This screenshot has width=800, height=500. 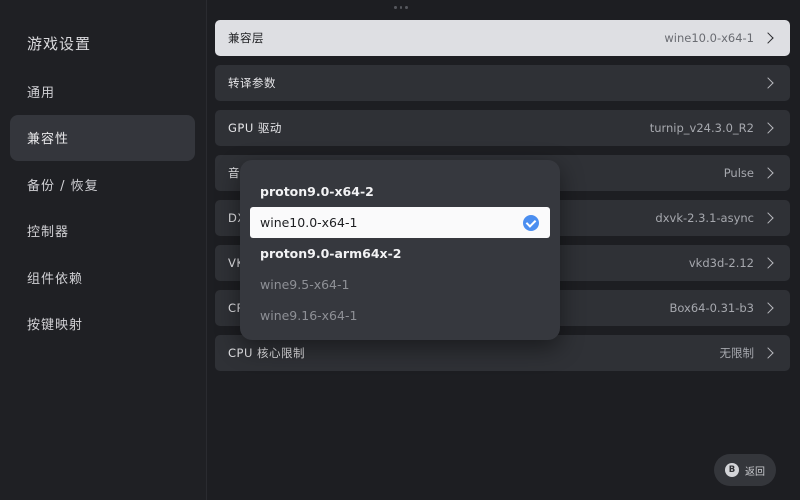 I want to click on sidebar-item-compatibility: 兼容性, so click(x=102, y=137).